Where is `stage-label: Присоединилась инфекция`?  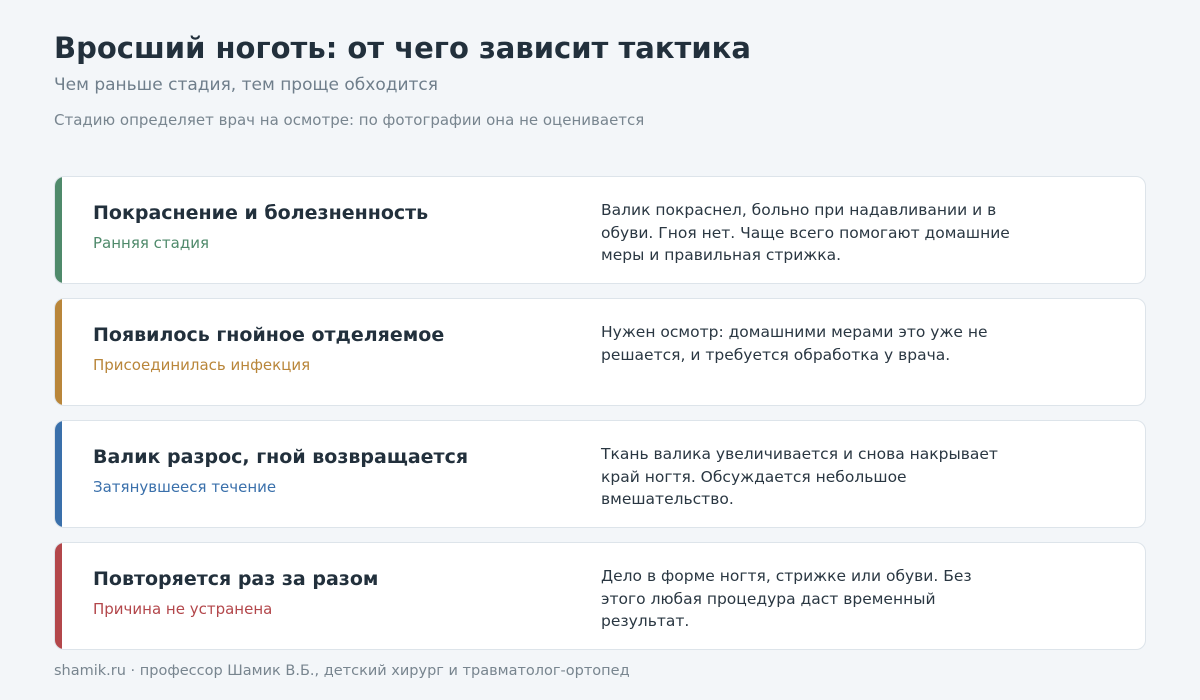 stage-label: Присоединилась инфекция is located at coordinates (202, 365).